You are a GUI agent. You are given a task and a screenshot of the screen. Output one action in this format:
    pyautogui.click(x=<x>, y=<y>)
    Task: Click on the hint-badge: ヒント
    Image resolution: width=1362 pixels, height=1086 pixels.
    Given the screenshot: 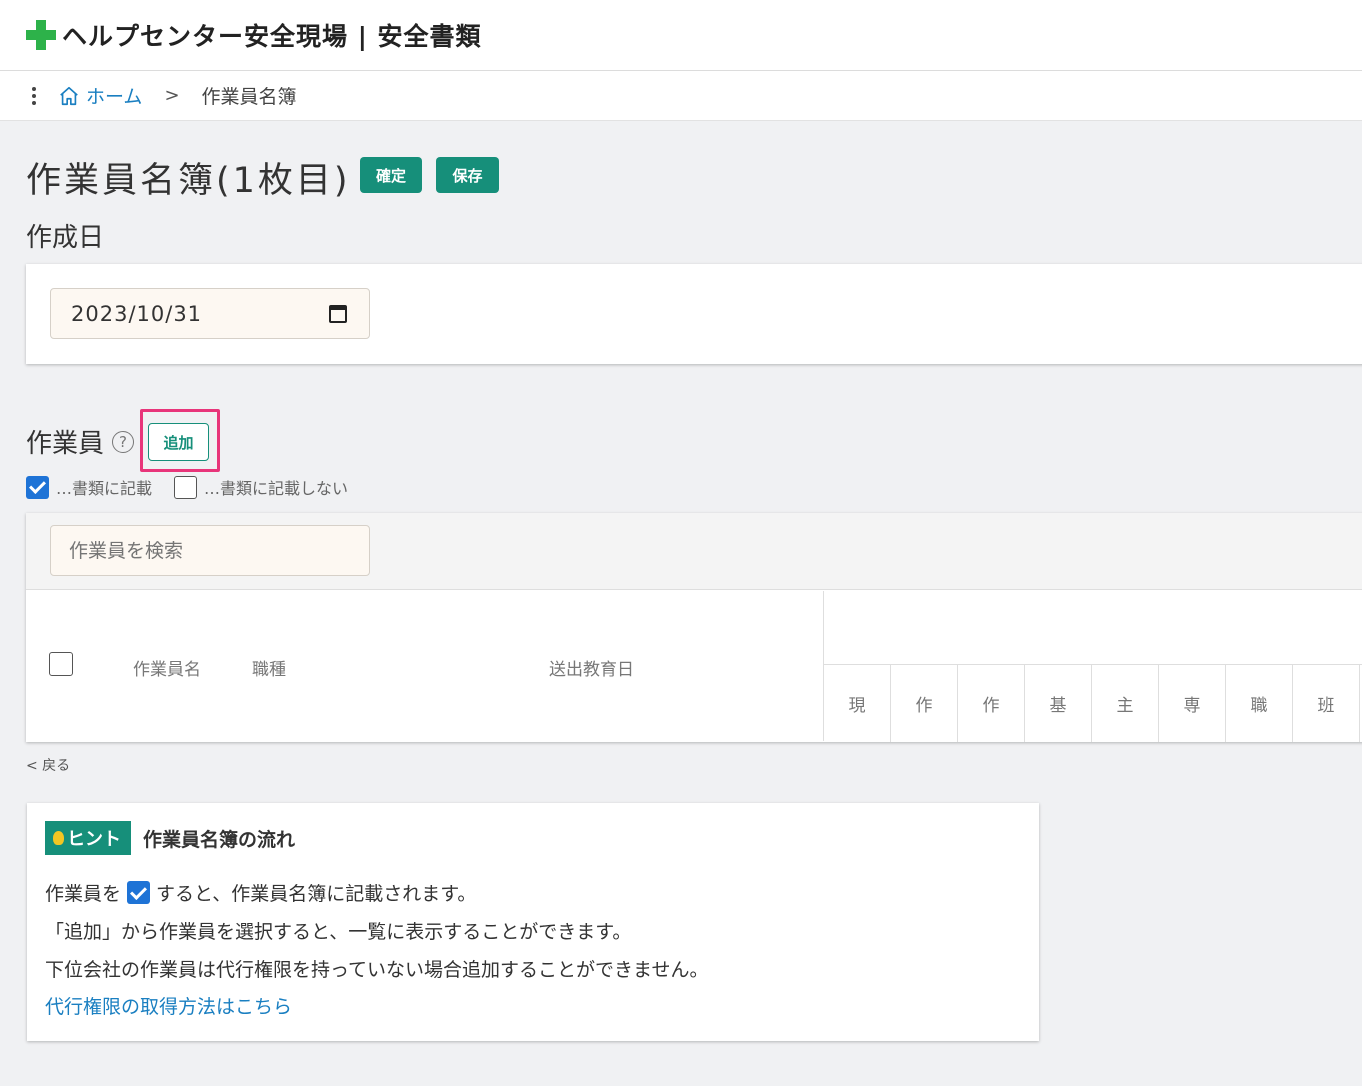 What is the action you would take?
    pyautogui.click(x=88, y=838)
    